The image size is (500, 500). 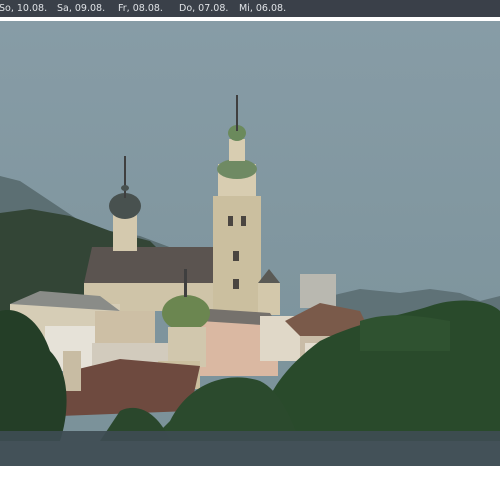 I want to click on page-bottom, so click(x=250, y=483).